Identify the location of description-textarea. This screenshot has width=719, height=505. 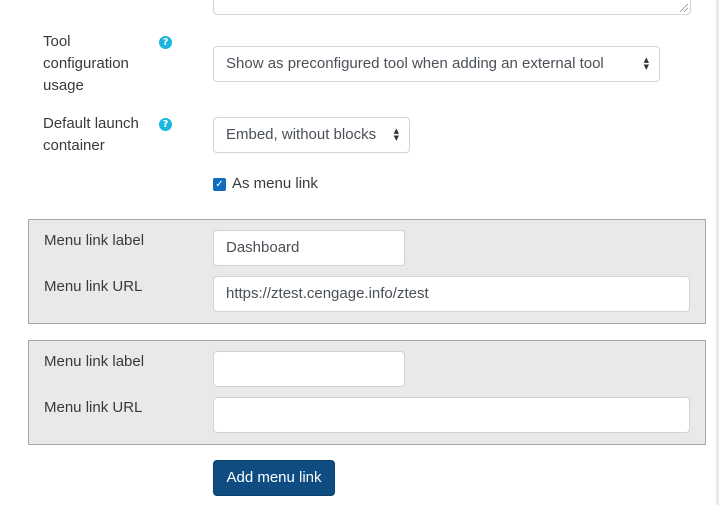
(452, 7).